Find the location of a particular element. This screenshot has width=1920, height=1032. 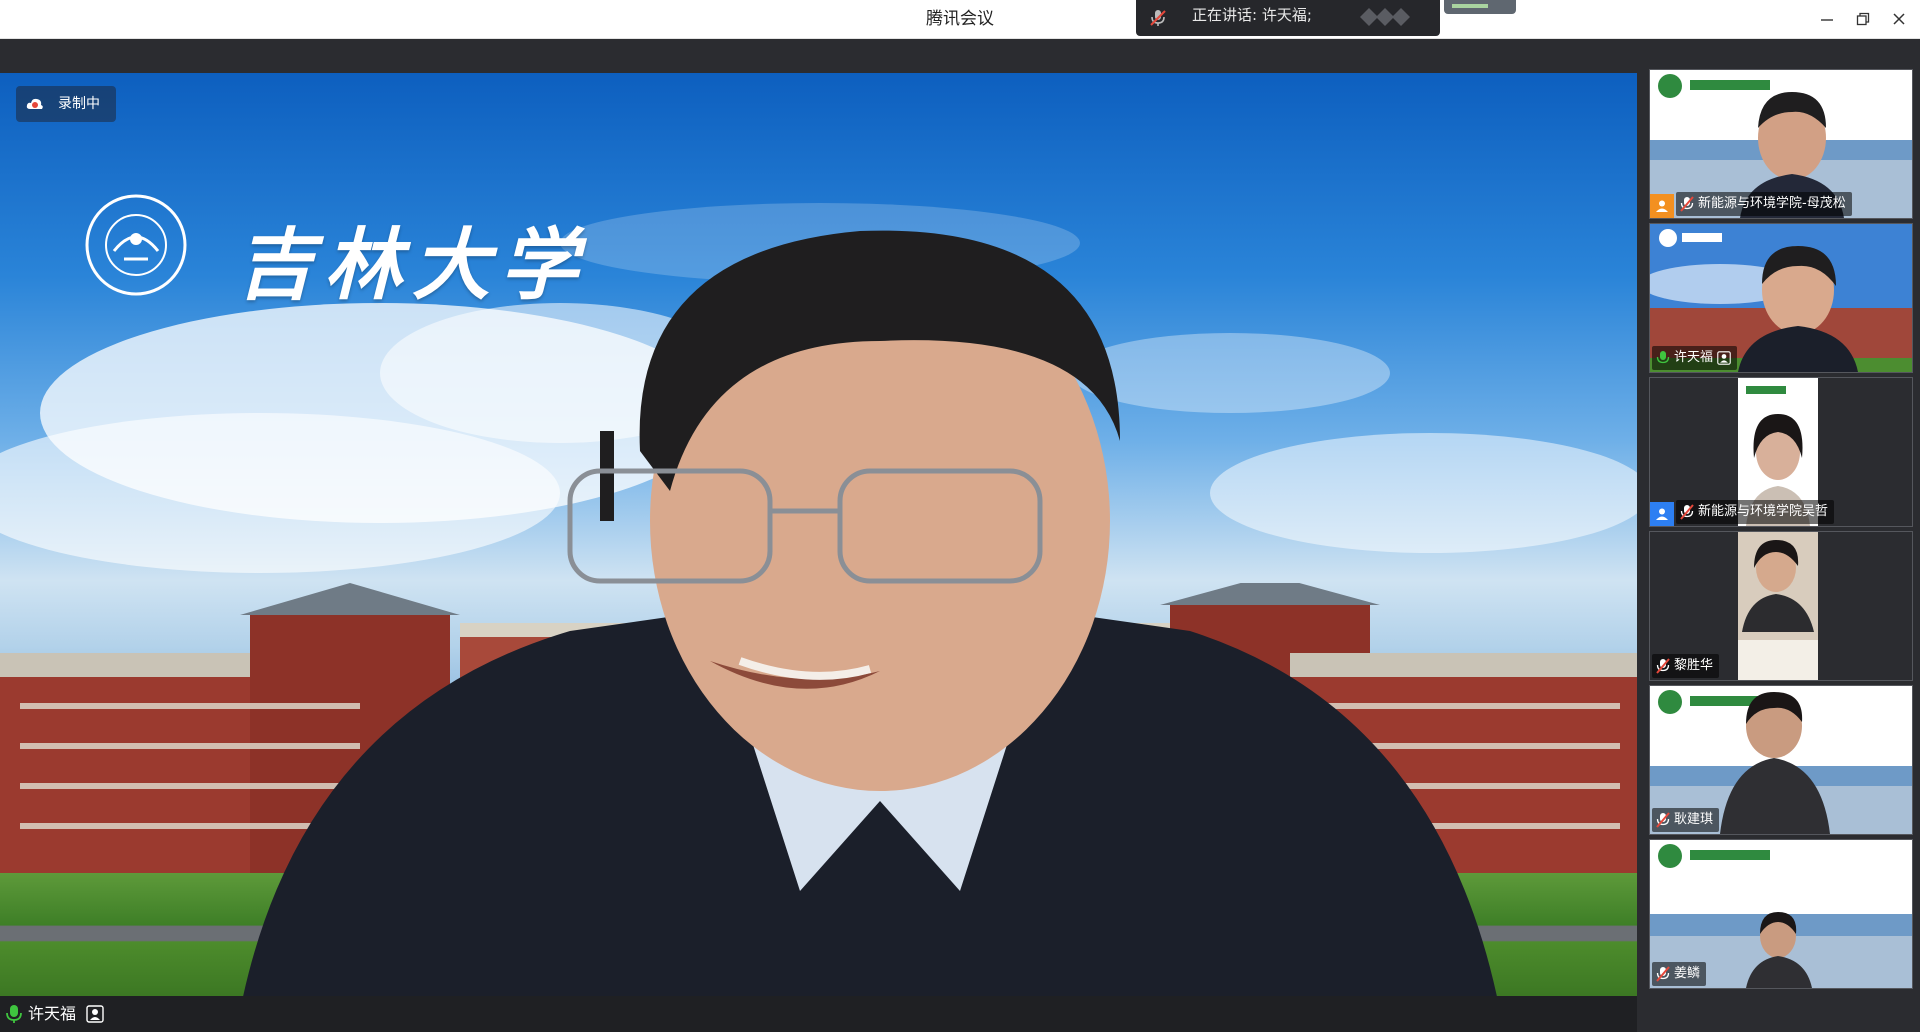

minimize-button is located at coordinates (1827, 19).